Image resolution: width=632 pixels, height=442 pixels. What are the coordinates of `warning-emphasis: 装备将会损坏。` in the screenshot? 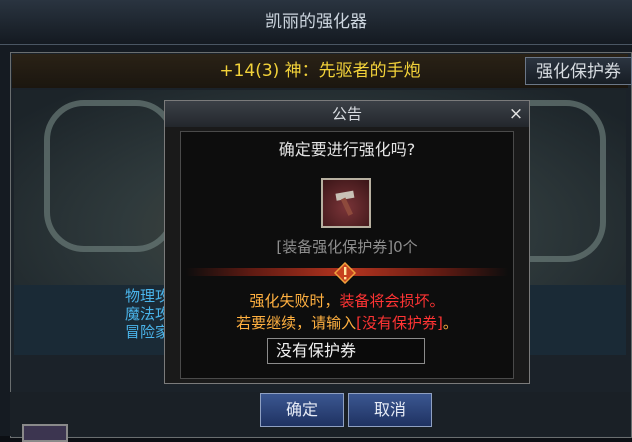 It's located at (392, 301).